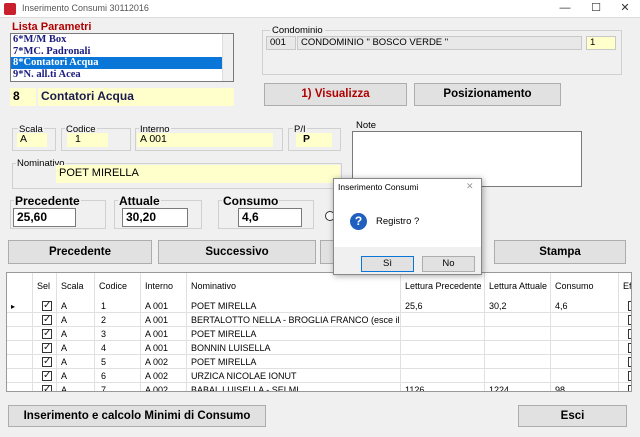 The image size is (640, 437). I want to click on list-item: 6*M/M Box, so click(117, 40).